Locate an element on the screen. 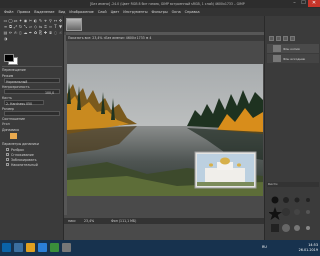 This screenshot has height=256, width=320. incremental-checkbox is located at coordinates (7, 164).